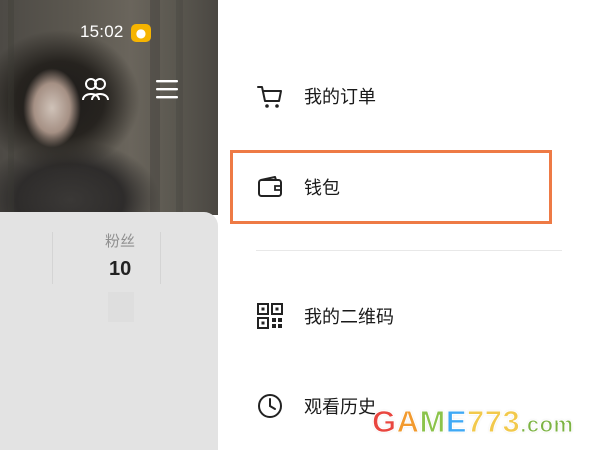  I want to click on weibo-icon: ●, so click(141, 33).